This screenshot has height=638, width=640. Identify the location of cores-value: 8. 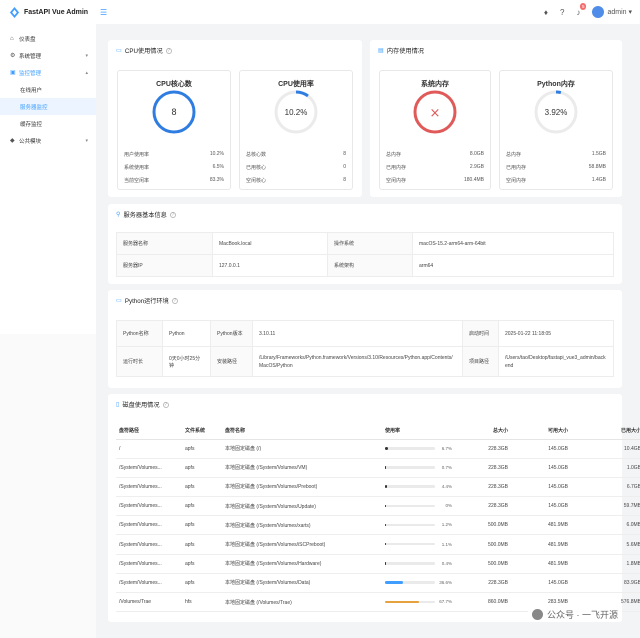
(173, 112).